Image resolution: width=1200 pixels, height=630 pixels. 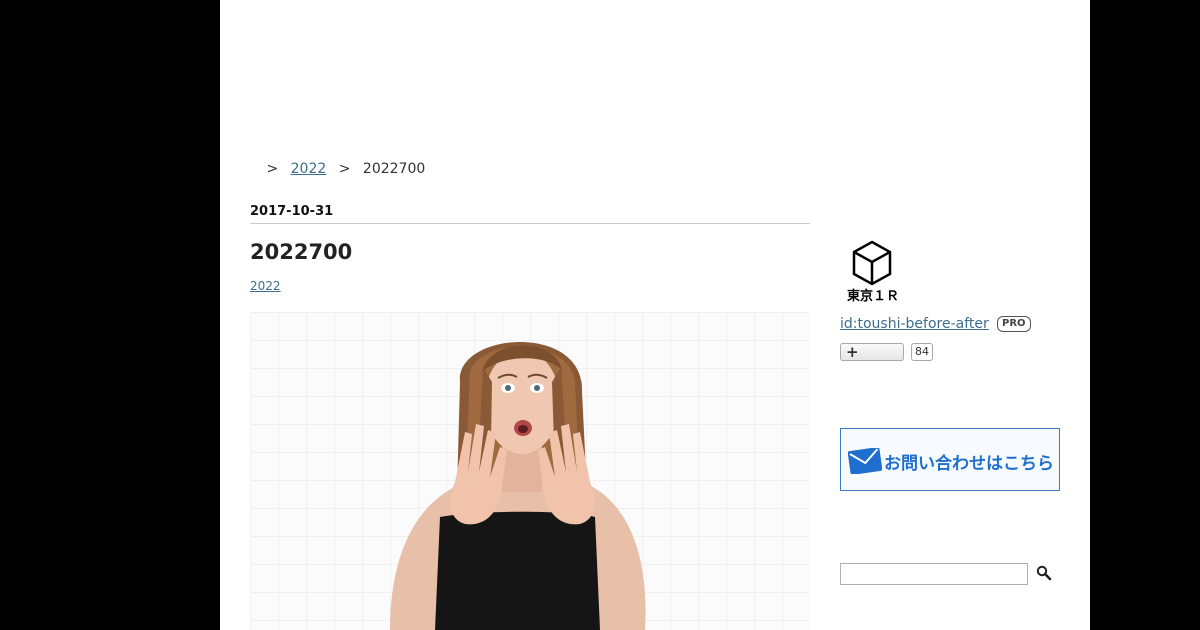 I want to click on entry-date: 2017-10-31, so click(x=530, y=214).